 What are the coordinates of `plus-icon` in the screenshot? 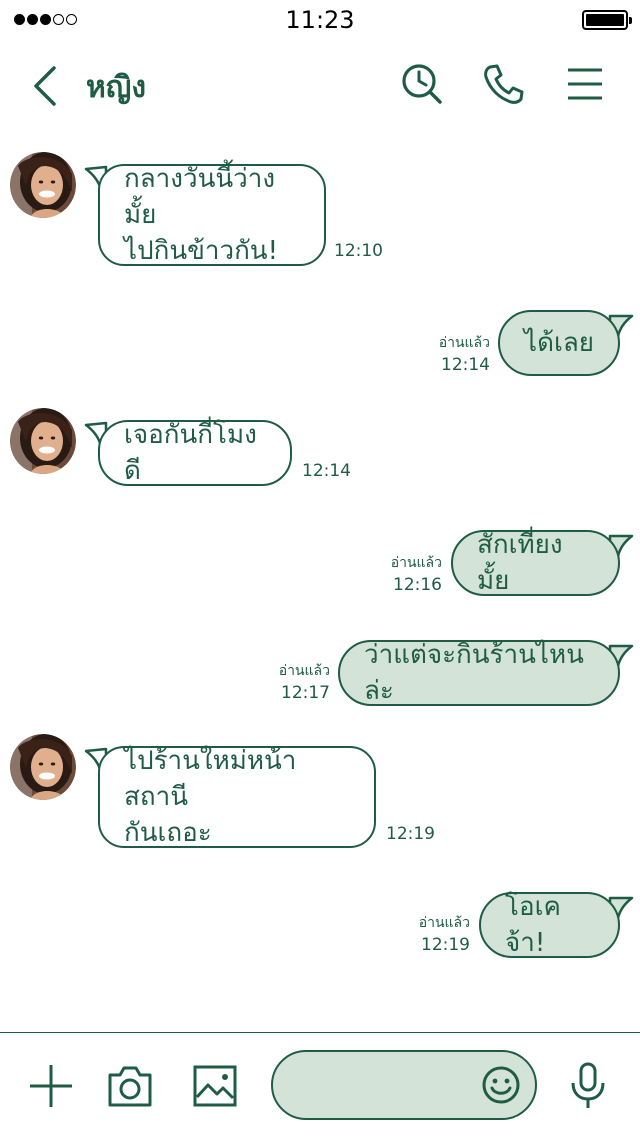 It's located at (51, 1086).